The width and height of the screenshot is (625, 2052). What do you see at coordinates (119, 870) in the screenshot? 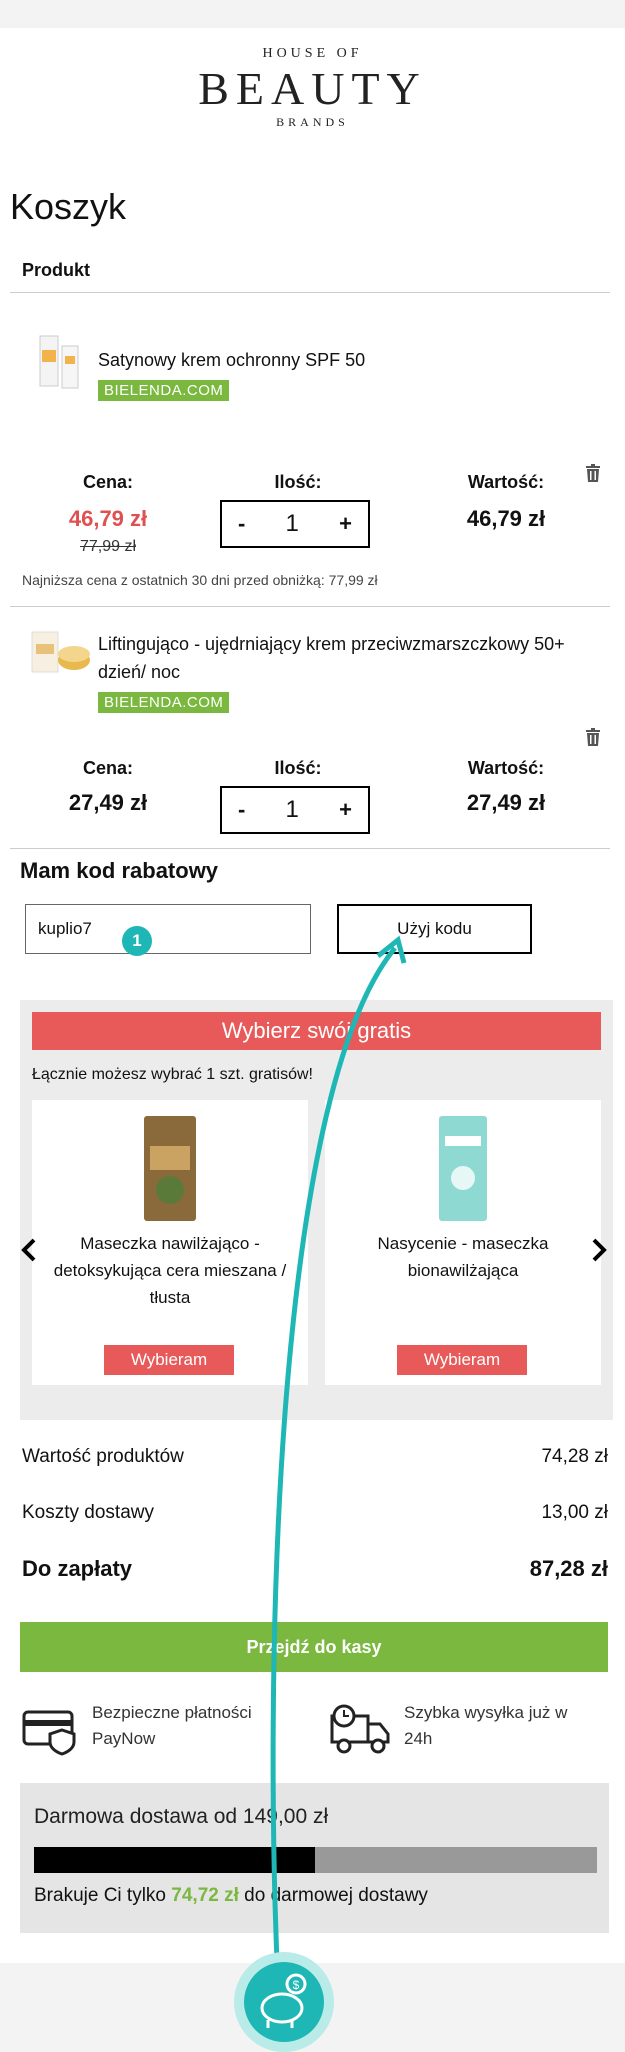
I see `discount-title: Mam kod rabatowy` at bounding box center [119, 870].